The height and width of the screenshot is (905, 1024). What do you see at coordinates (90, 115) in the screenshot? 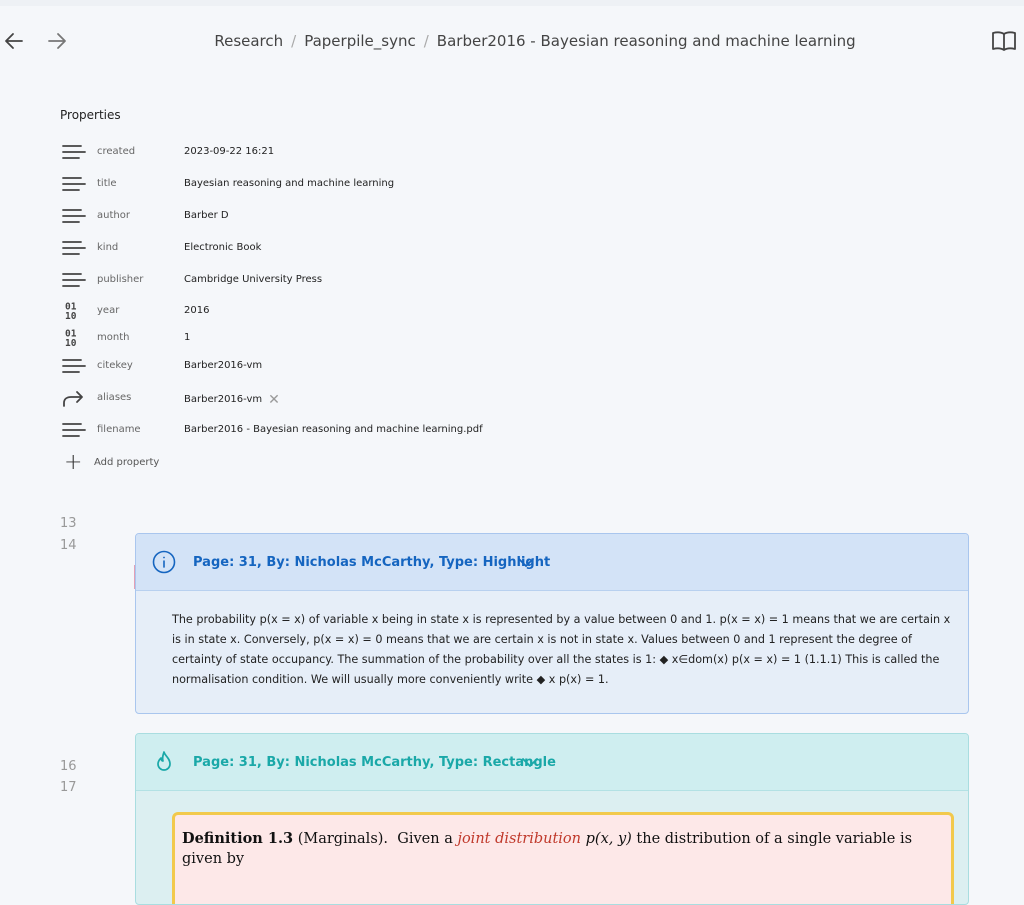
I see `properties-heading: Properties` at bounding box center [90, 115].